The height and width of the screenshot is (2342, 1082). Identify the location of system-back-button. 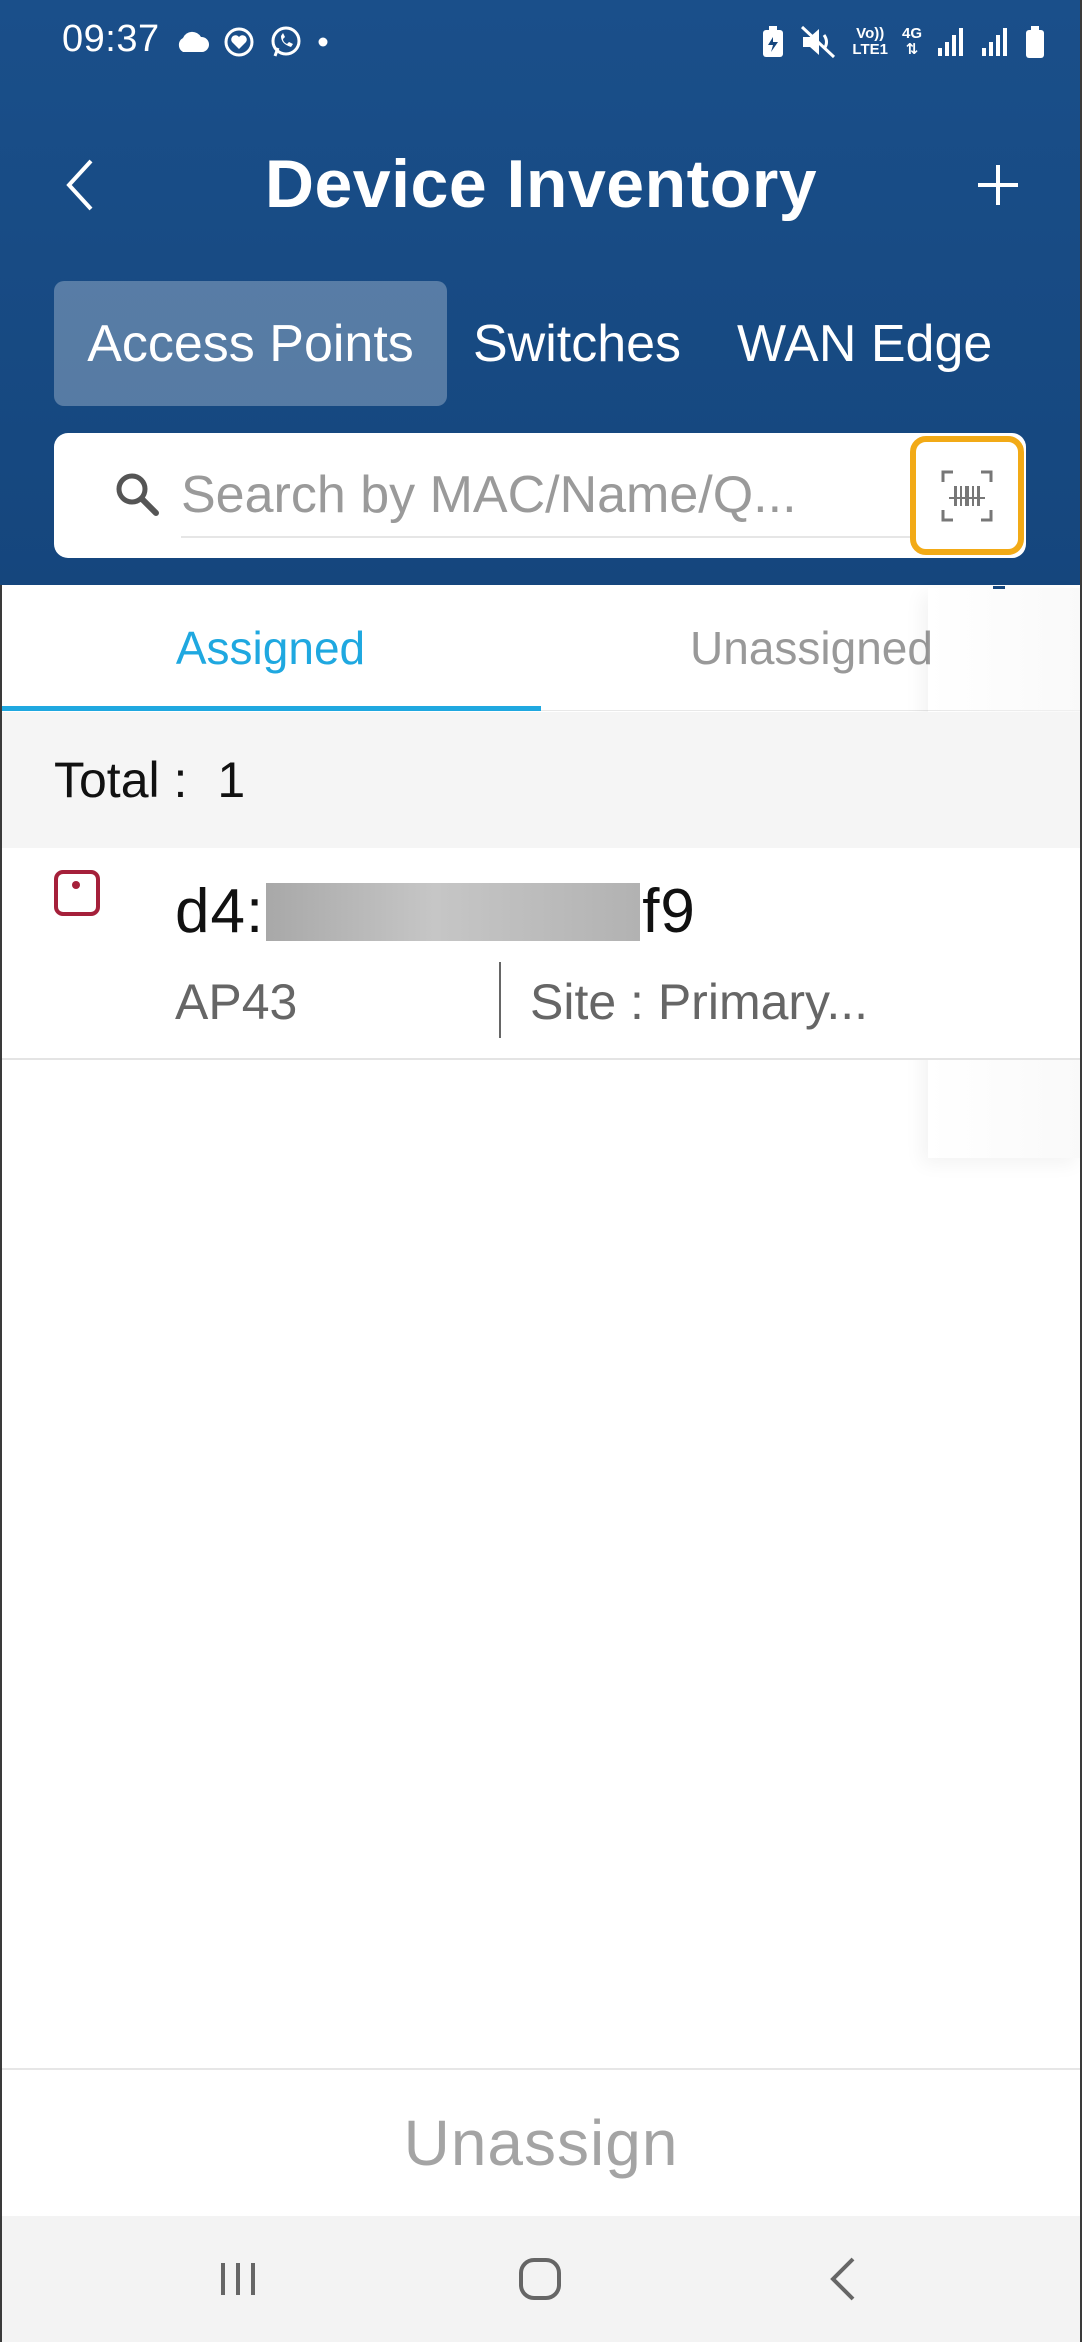
(843, 2279).